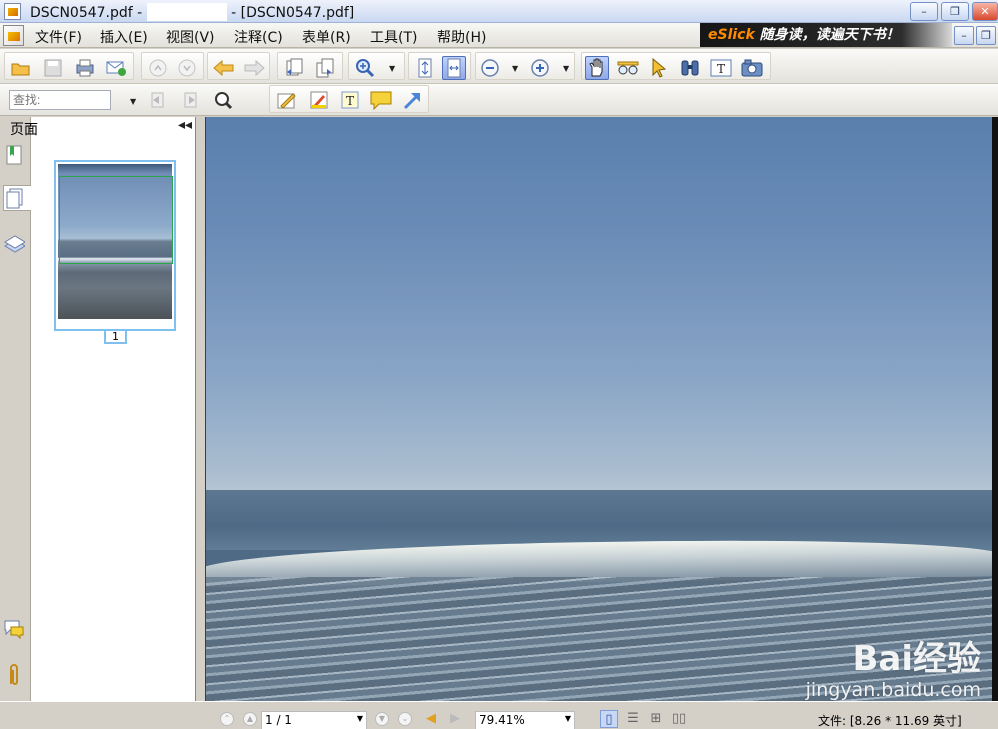 The height and width of the screenshot is (729, 998). What do you see at coordinates (439, 66) in the screenshot?
I see `page-fit-group` at bounding box center [439, 66].